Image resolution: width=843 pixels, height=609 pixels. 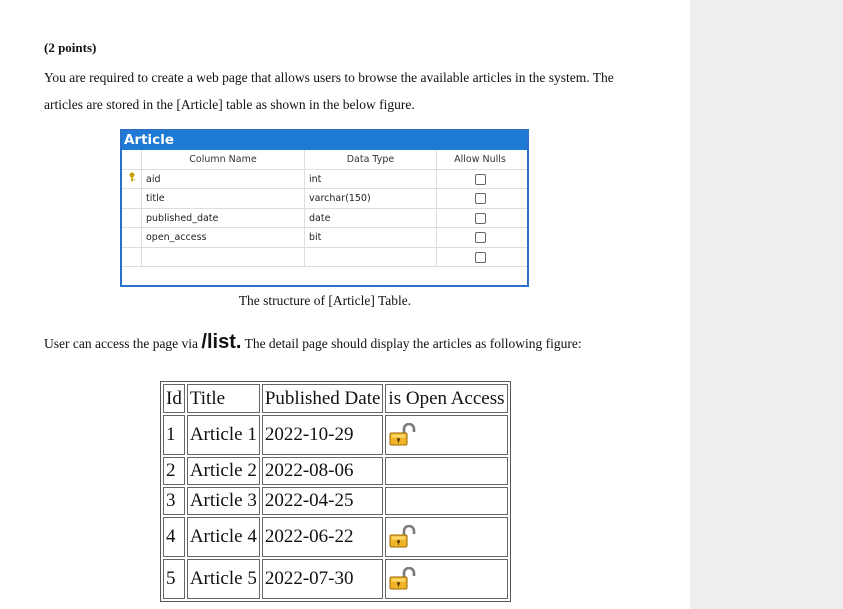 What do you see at coordinates (223, 579) in the screenshot?
I see `list-cell-title: Article 5` at bounding box center [223, 579].